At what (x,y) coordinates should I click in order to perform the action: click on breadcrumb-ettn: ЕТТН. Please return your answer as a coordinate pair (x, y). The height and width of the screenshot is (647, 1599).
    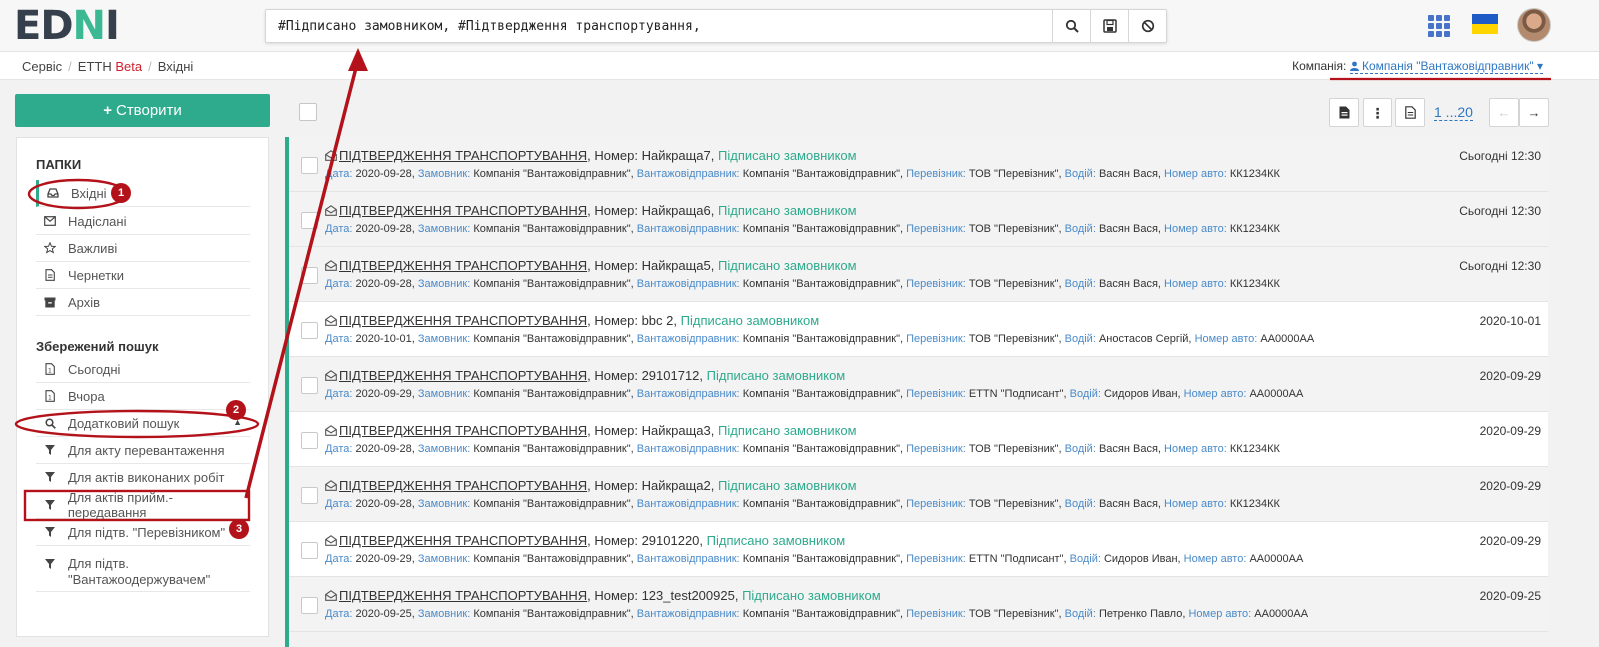
    Looking at the image, I should click on (95, 66).